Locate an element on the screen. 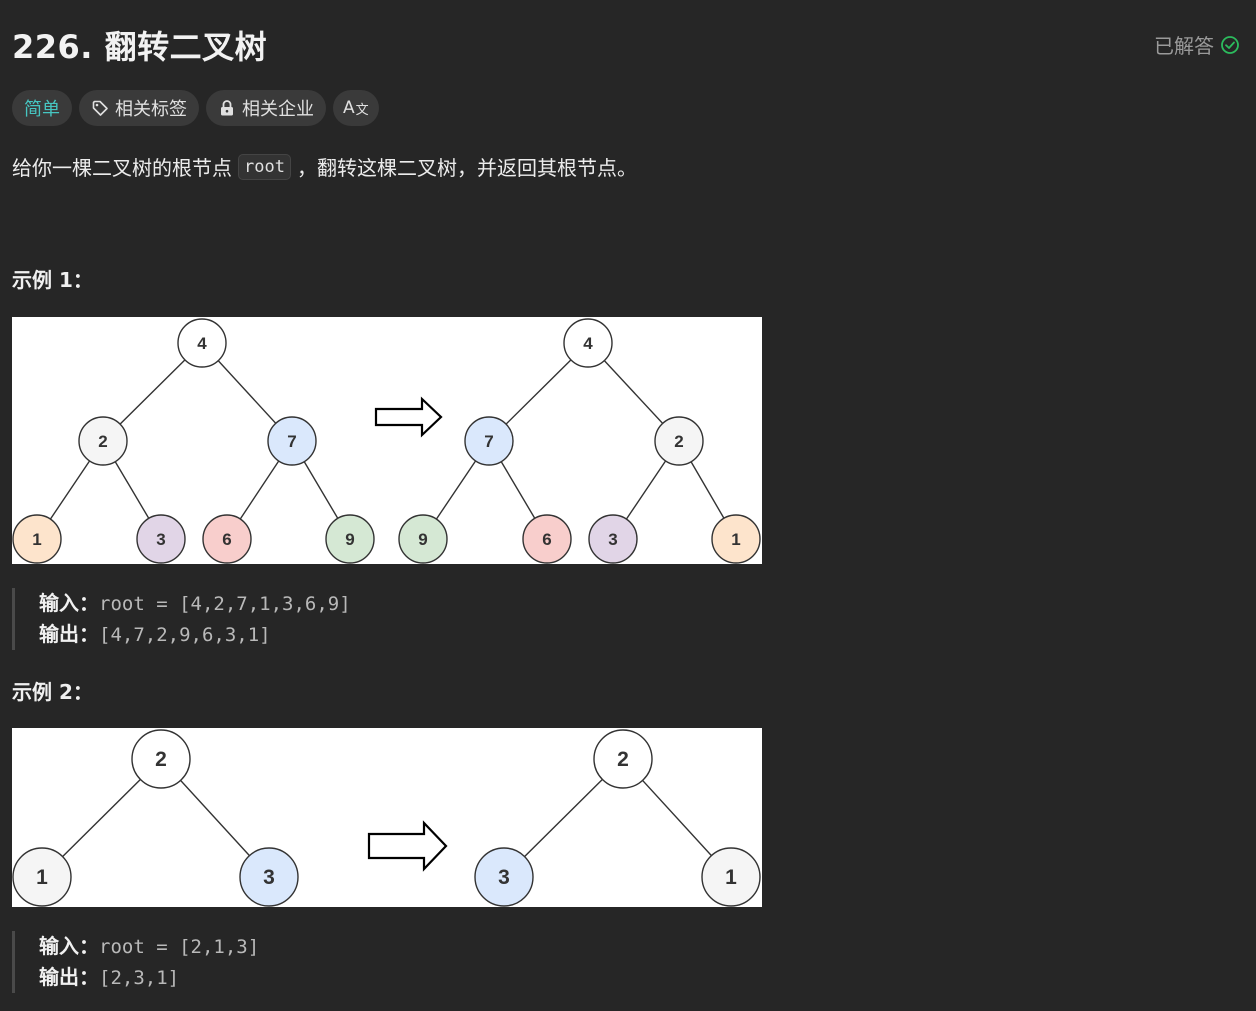 The height and width of the screenshot is (1011, 1256). example-1-tree-diagram: 4 2 7 1 3 6 9 4 7 2 9 6 3 1 is located at coordinates (386, 441).